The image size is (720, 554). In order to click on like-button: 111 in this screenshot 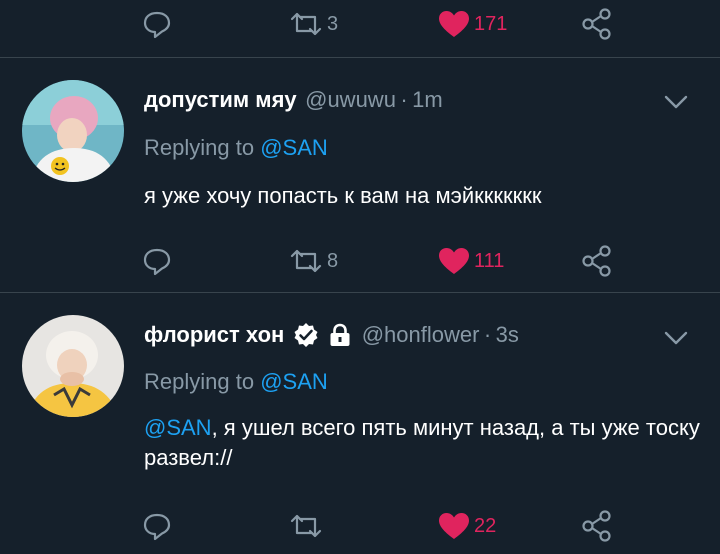, I will do `click(470, 261)`.